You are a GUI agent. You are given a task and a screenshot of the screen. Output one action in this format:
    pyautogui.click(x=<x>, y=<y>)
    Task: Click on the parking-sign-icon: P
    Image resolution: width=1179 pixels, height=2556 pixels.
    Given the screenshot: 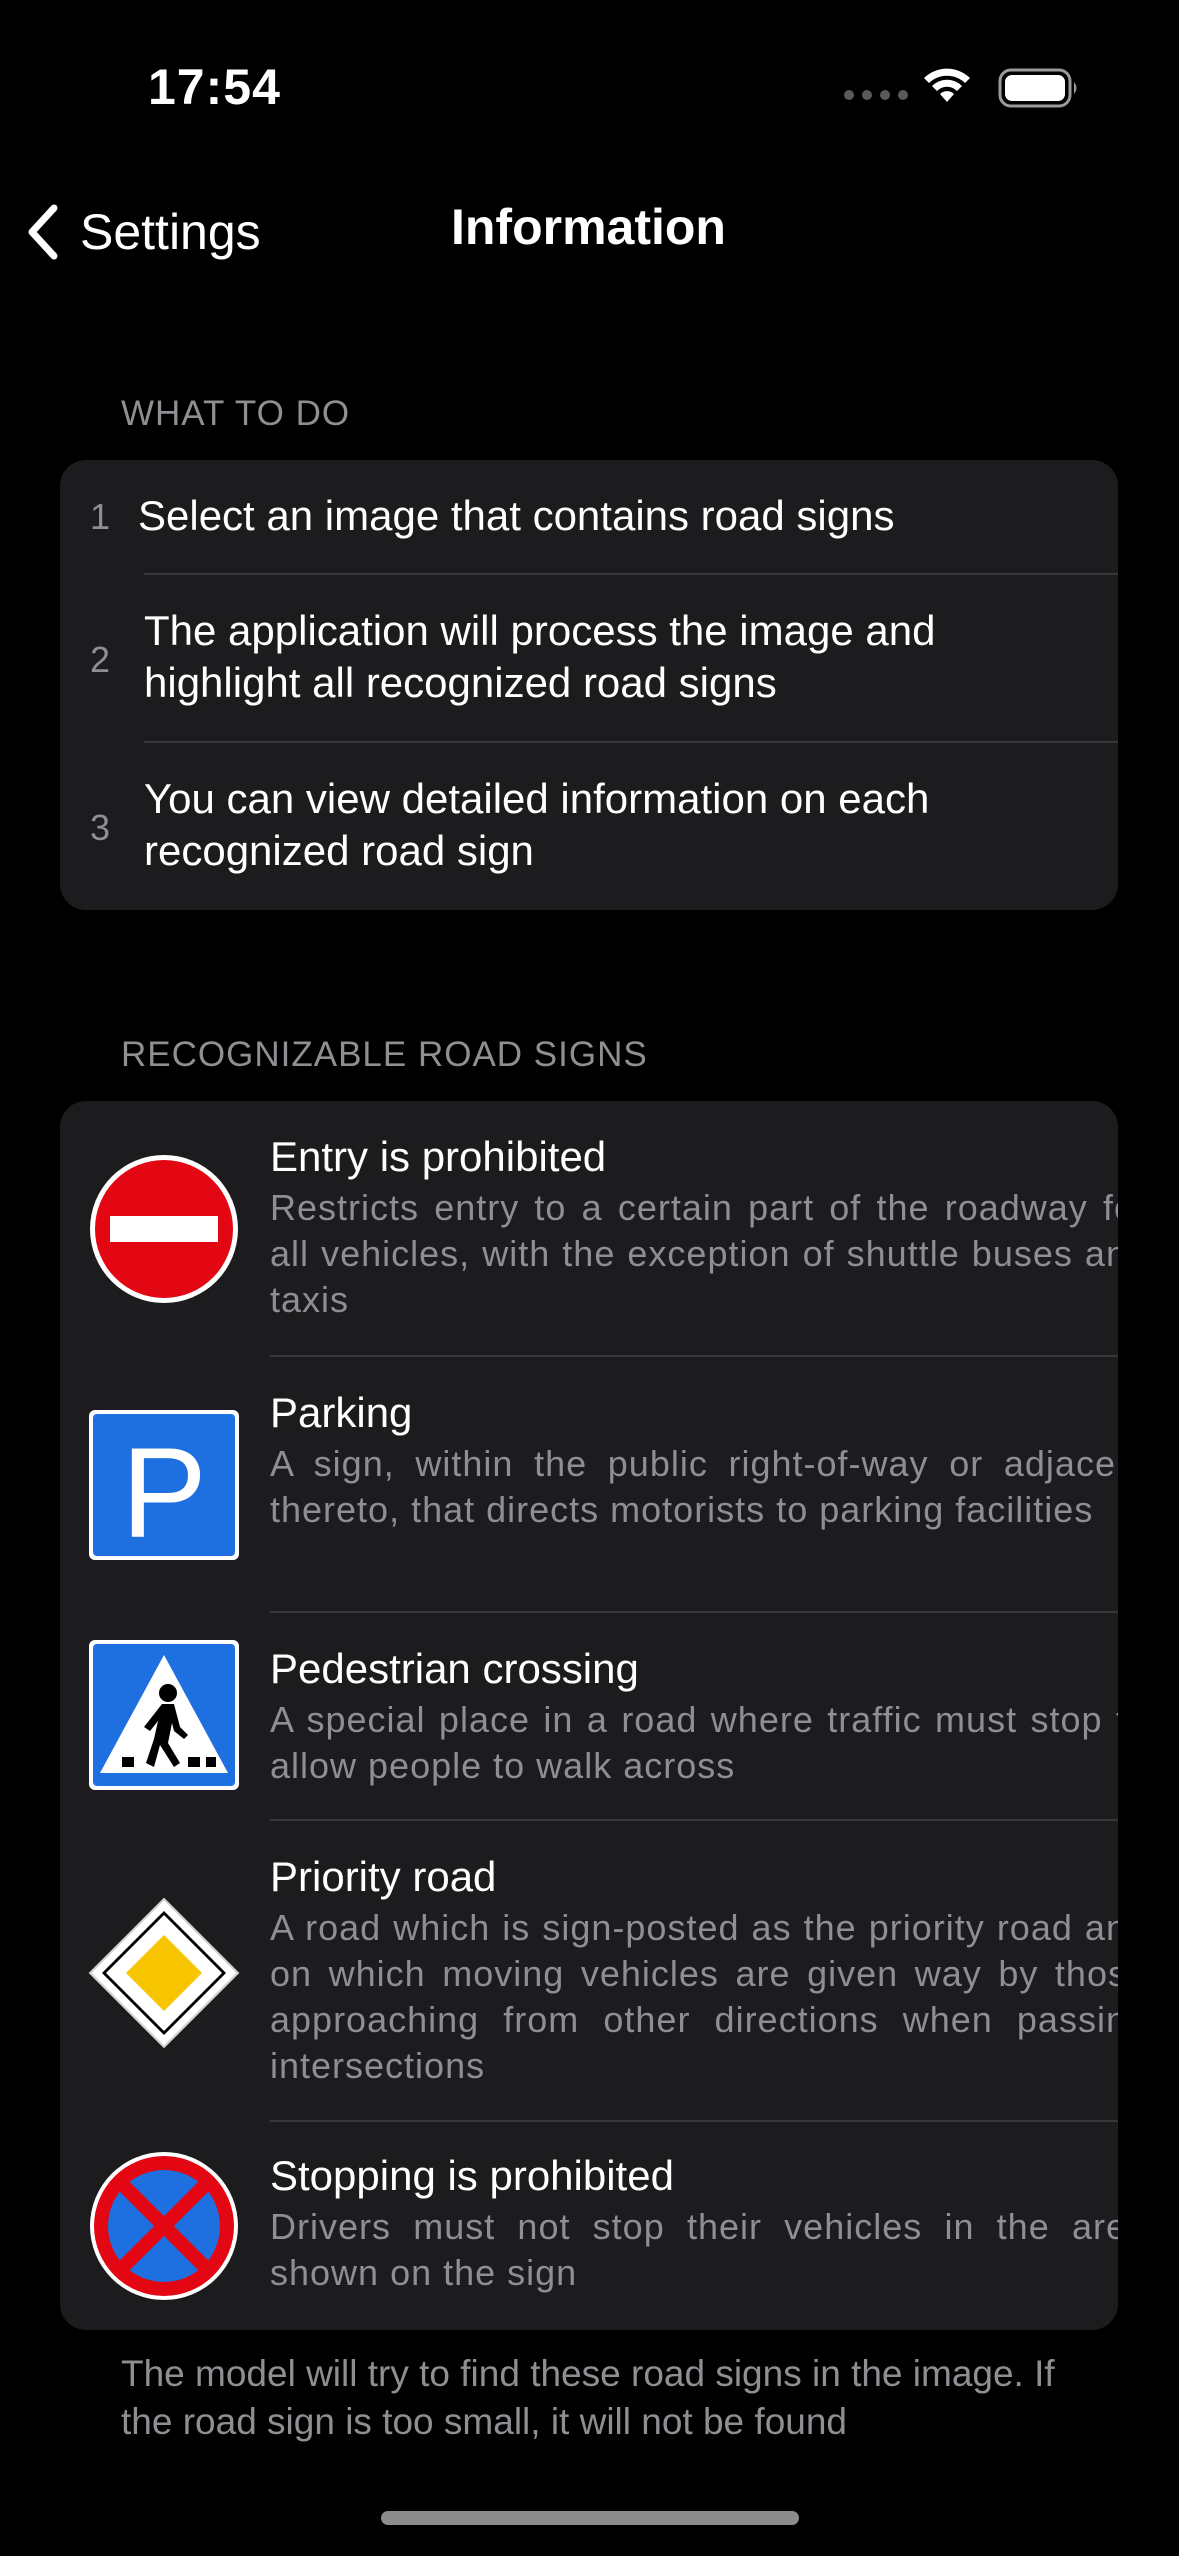 What is the action you would take?
    pyautogui.click(x=164, y=1485)
    